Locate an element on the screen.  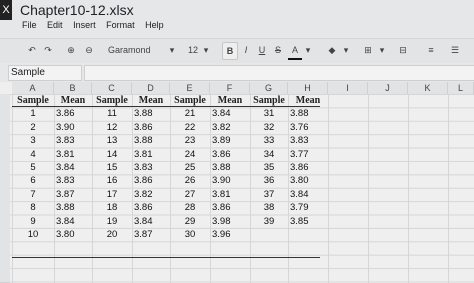
column-header-g: G is located at coordinates (269, 88).